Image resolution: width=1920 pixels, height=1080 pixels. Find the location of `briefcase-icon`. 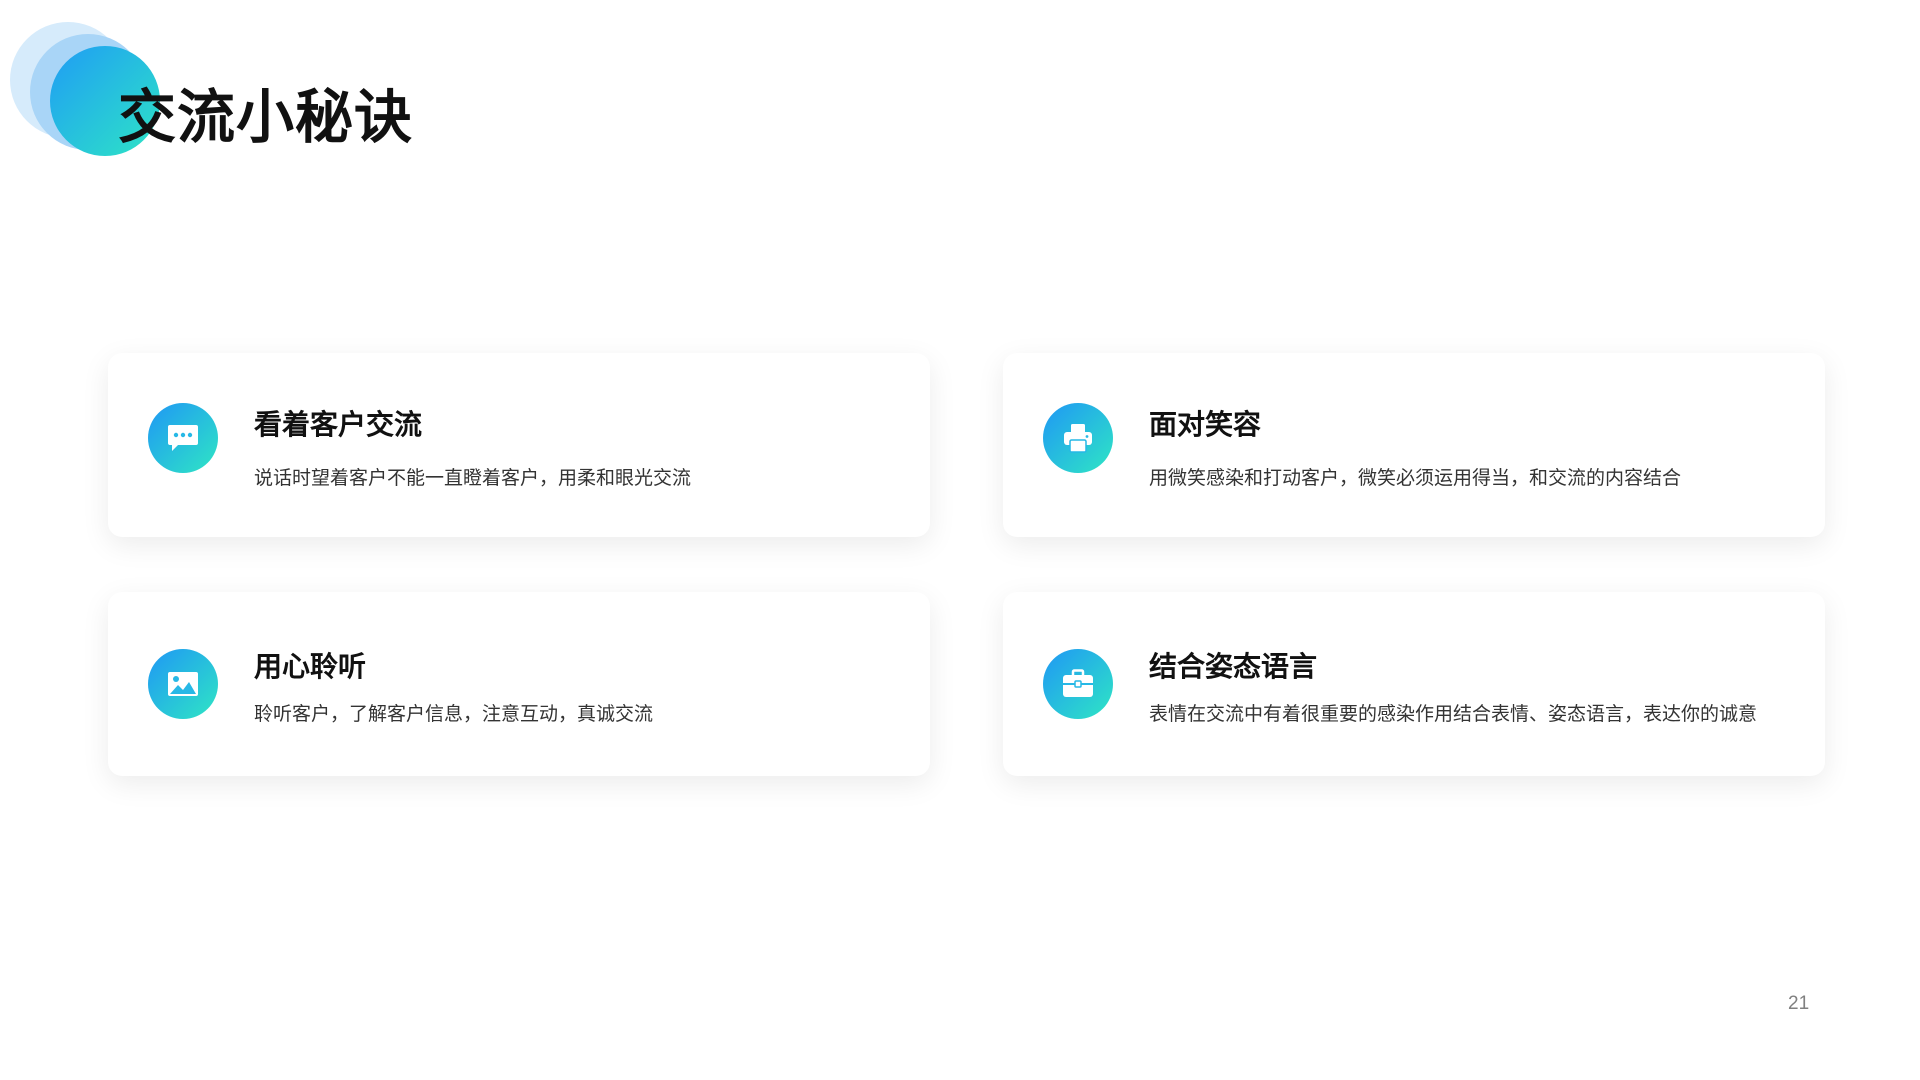

briefcase-icon is located at coordinates (1078, 684).